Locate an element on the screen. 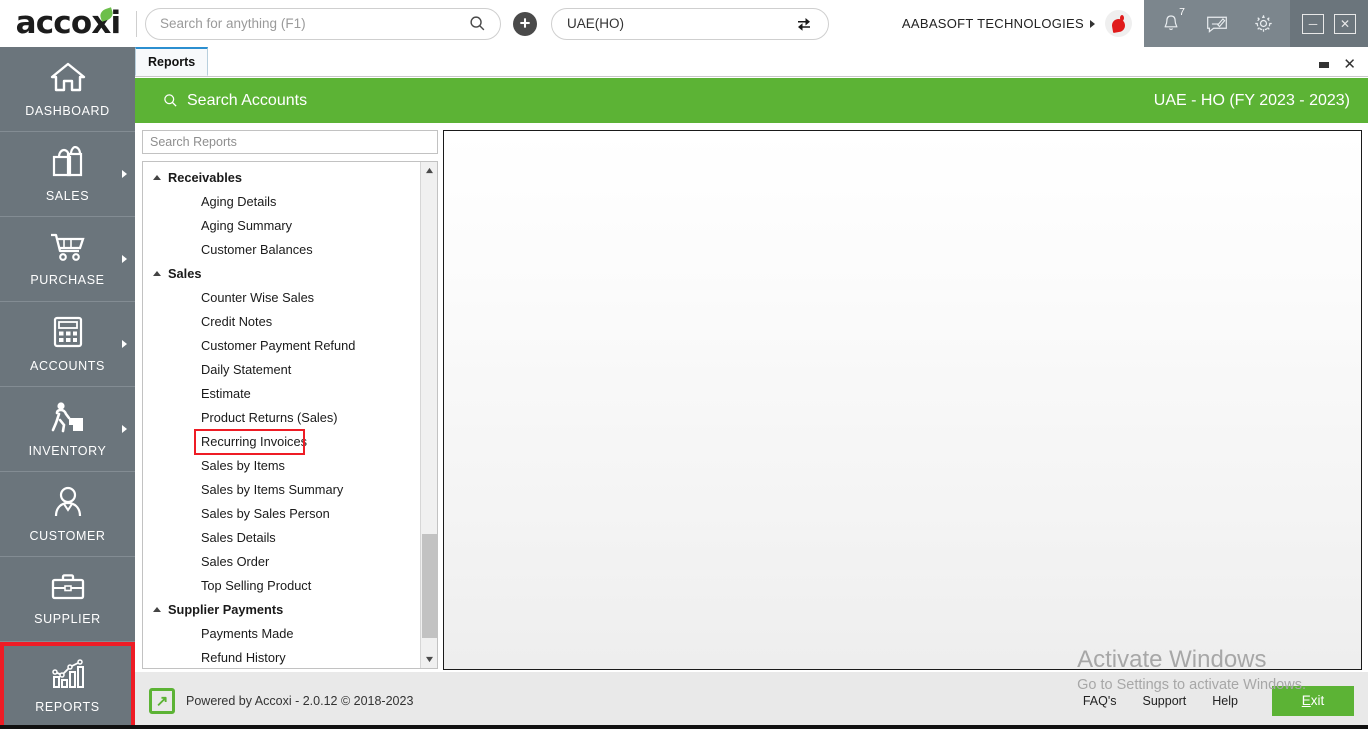 This screenshot has height=729, width=1368. exit-button: Exit is located at coordinates (1313, 700).